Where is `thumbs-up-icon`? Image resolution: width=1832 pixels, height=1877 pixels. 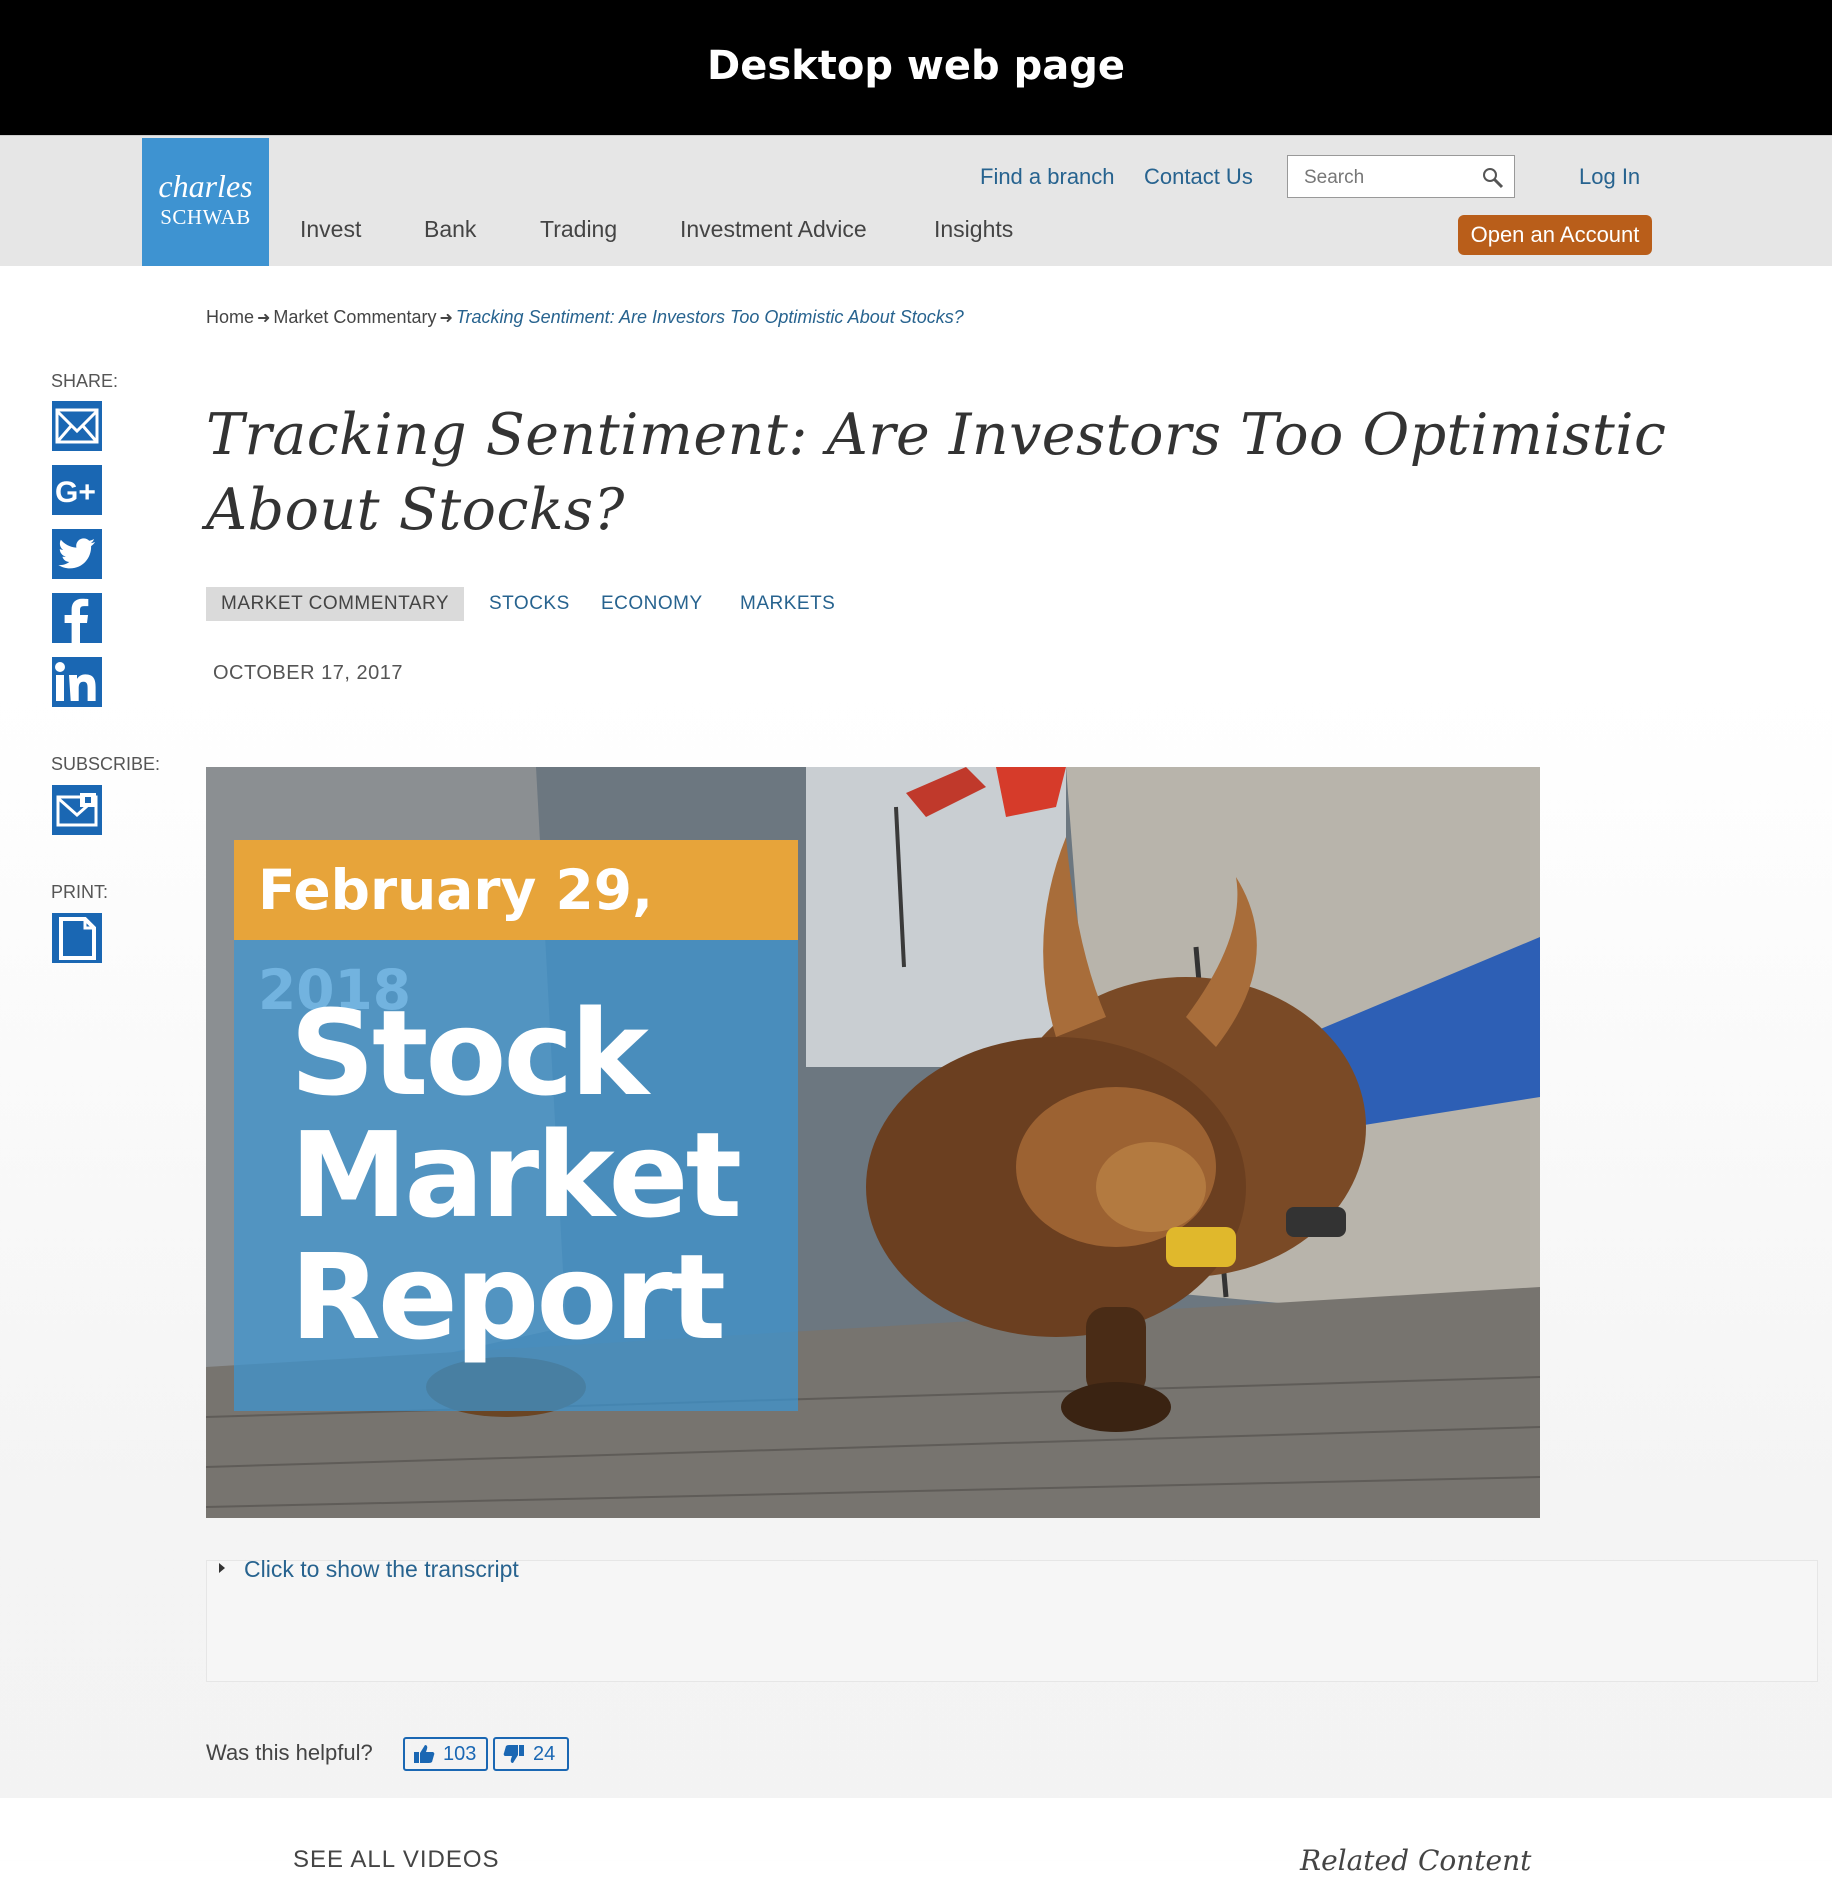
thumbs-up-icon is located at coordinates (424, 1754).